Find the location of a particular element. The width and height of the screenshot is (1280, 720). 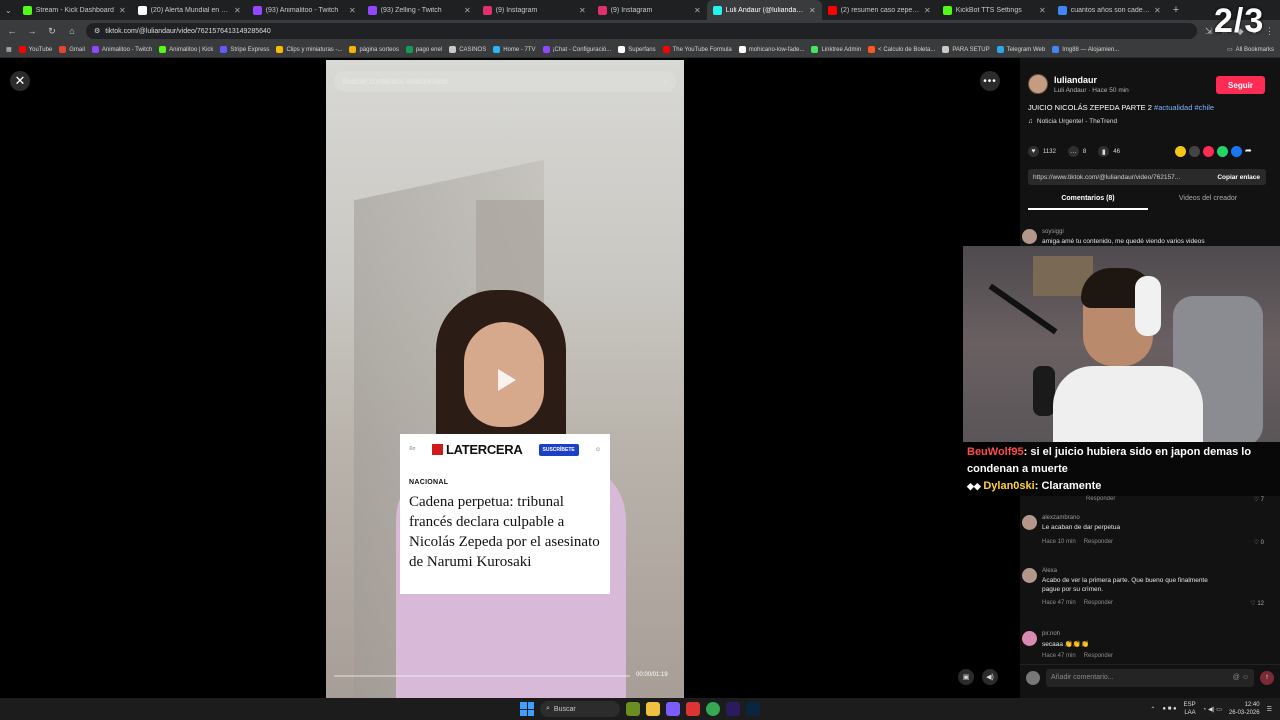

language-indicator: ESP LAA is located at coordinates (1190, 709).